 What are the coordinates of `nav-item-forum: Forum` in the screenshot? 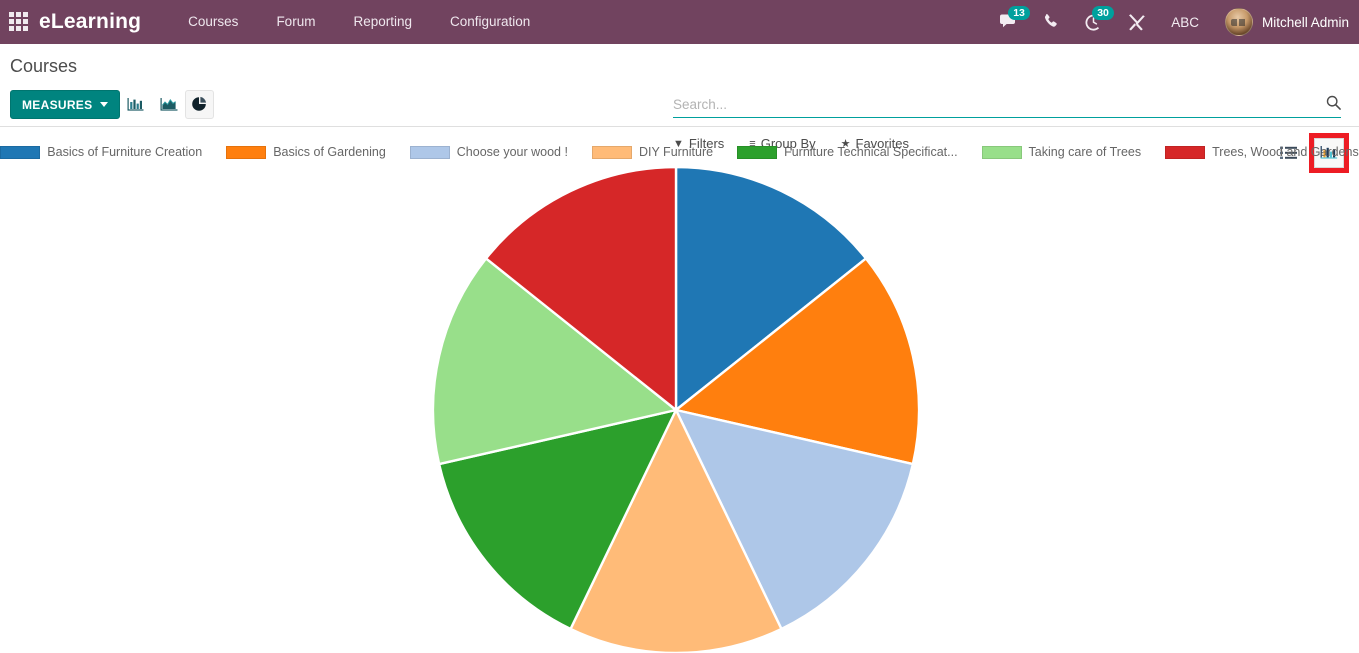 It's located at (295, 22).